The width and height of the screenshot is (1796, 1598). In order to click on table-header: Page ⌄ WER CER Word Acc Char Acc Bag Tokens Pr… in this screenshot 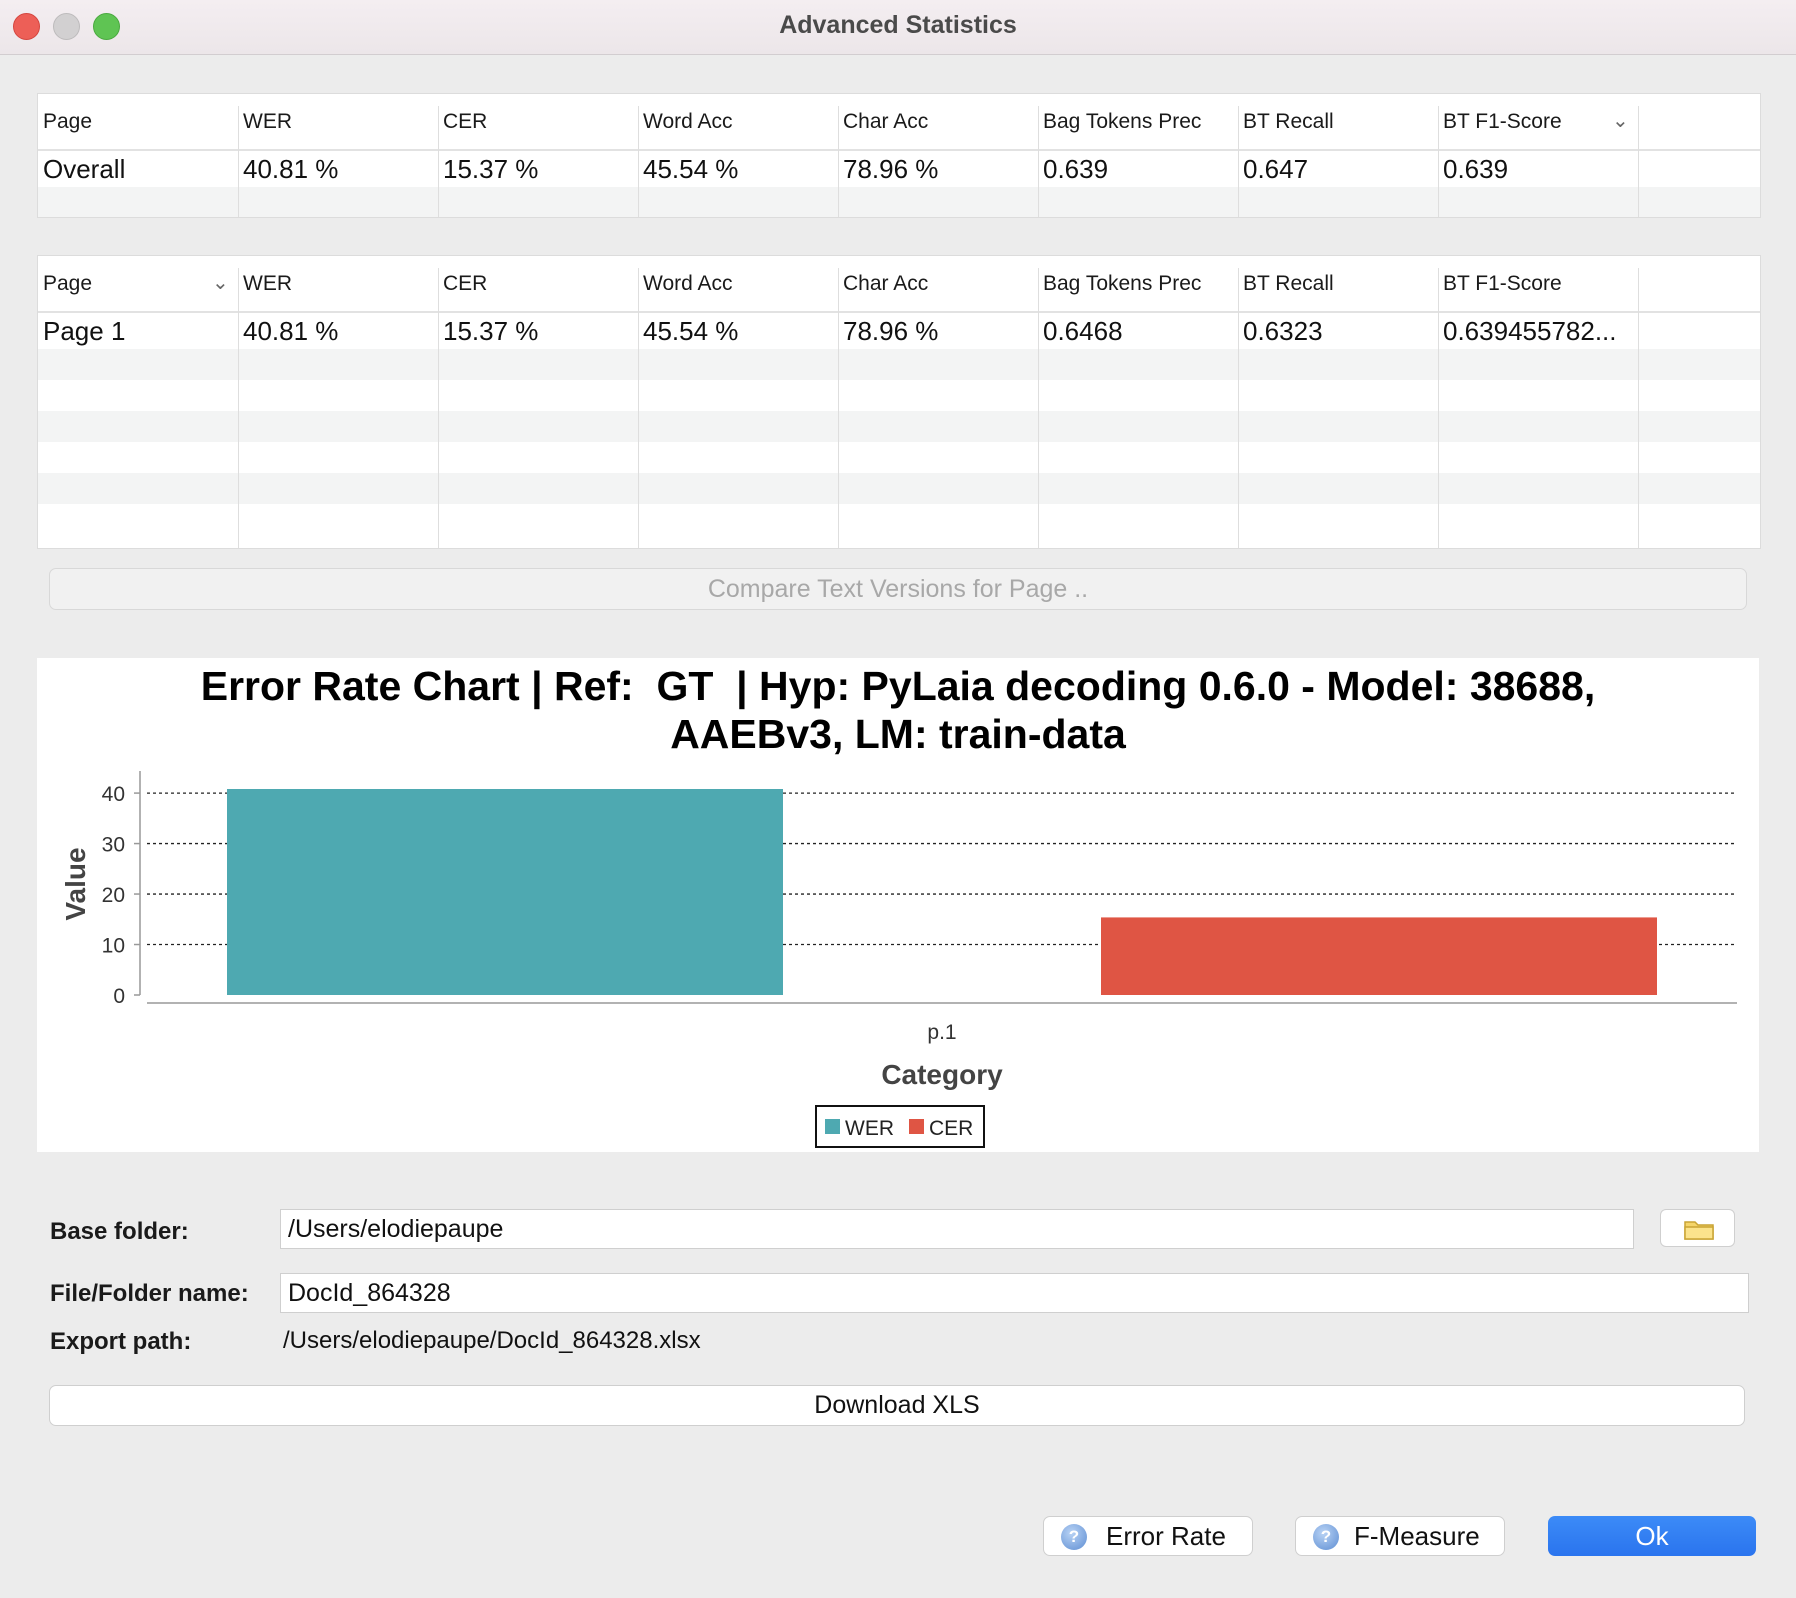, I will do `click(899, 284)`.